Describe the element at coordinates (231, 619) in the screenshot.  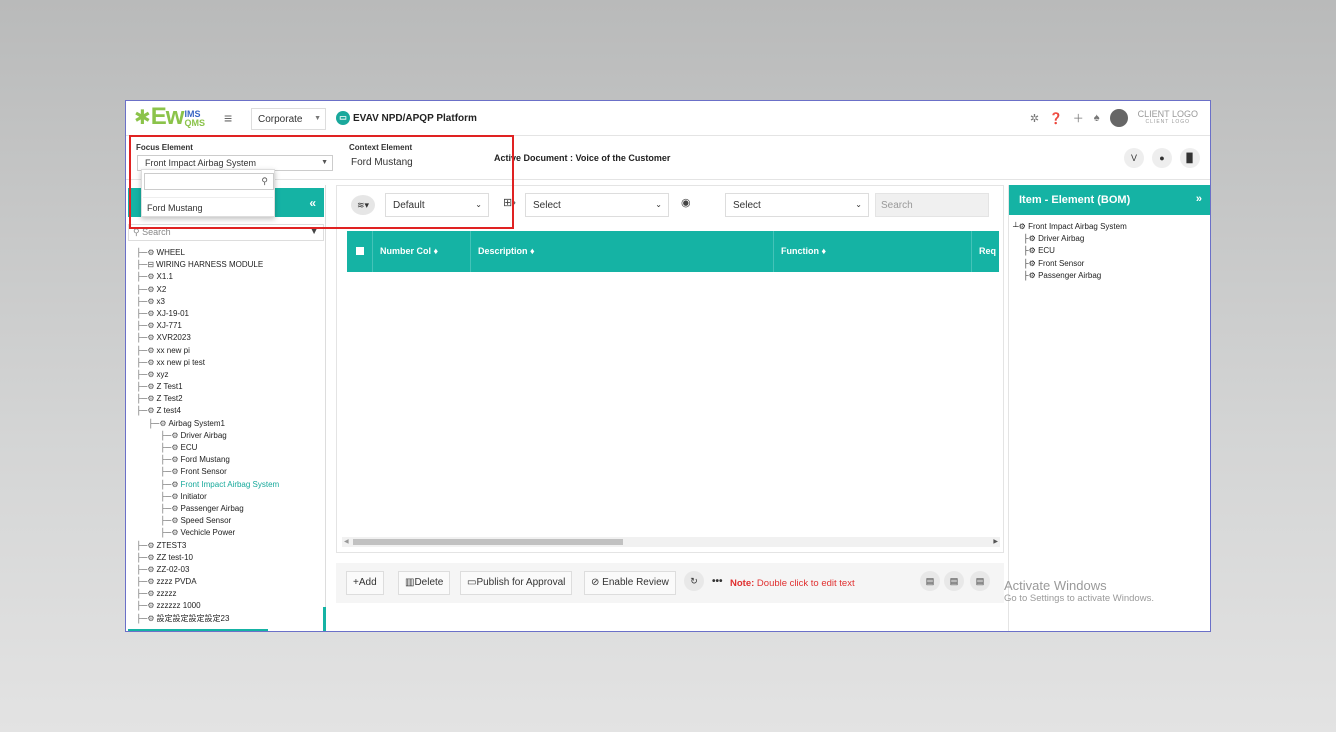
I see `tree-item: ├─⚙ 設定設定設定設定23` at that location.